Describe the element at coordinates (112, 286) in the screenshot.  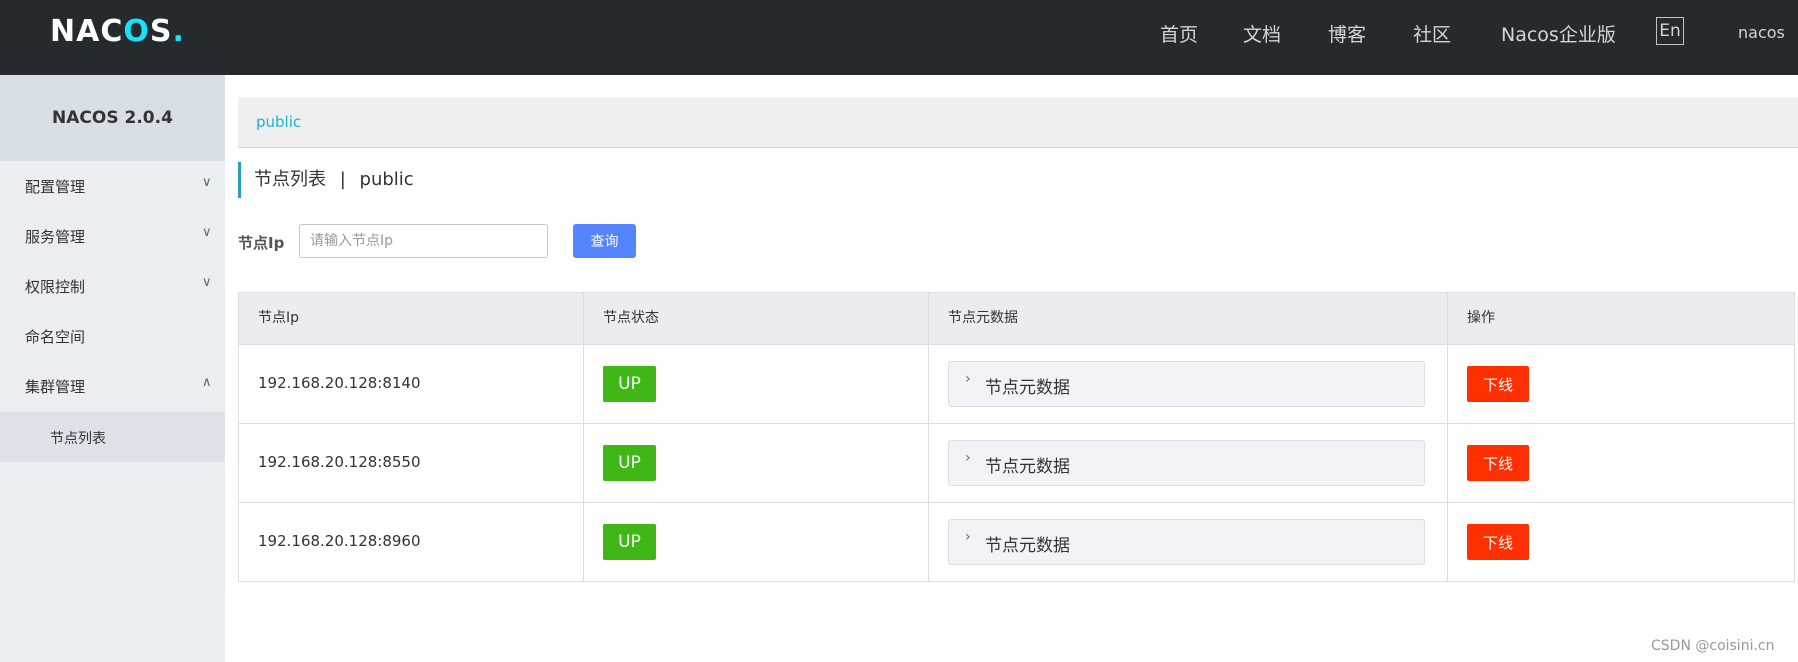
I see `sidebar-item-permission: 权限控制 ∨` at that location.